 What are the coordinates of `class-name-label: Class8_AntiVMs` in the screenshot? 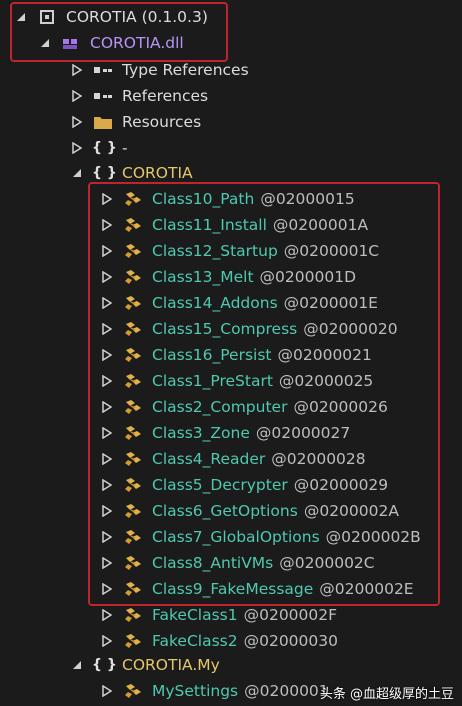 It's located at (213, 563).